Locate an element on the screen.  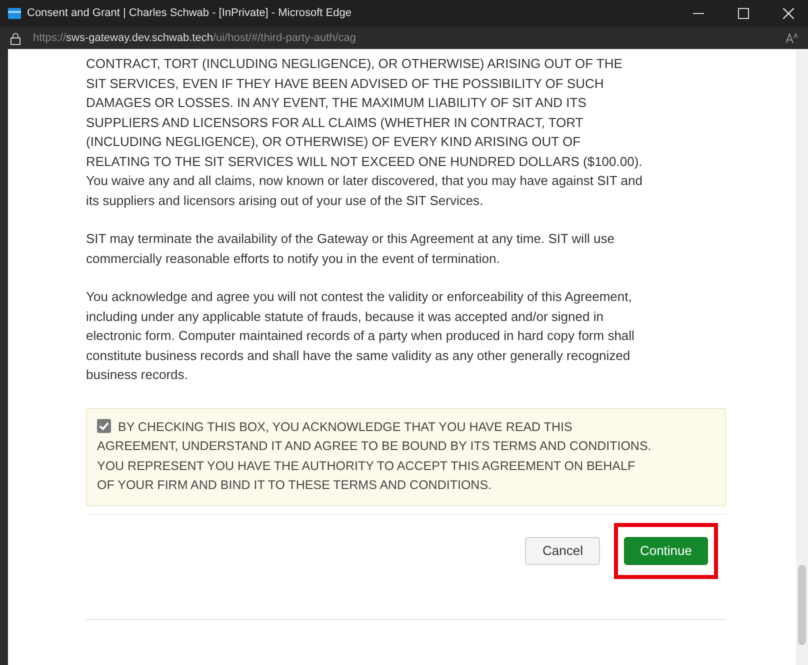
scrollbar-thumb is located at coordinates (802, 605).